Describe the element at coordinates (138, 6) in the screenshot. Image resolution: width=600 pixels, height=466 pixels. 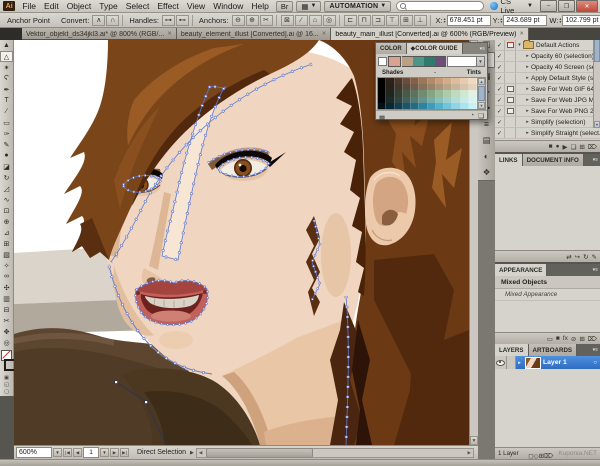
I see `menu-select: Select` at that location.